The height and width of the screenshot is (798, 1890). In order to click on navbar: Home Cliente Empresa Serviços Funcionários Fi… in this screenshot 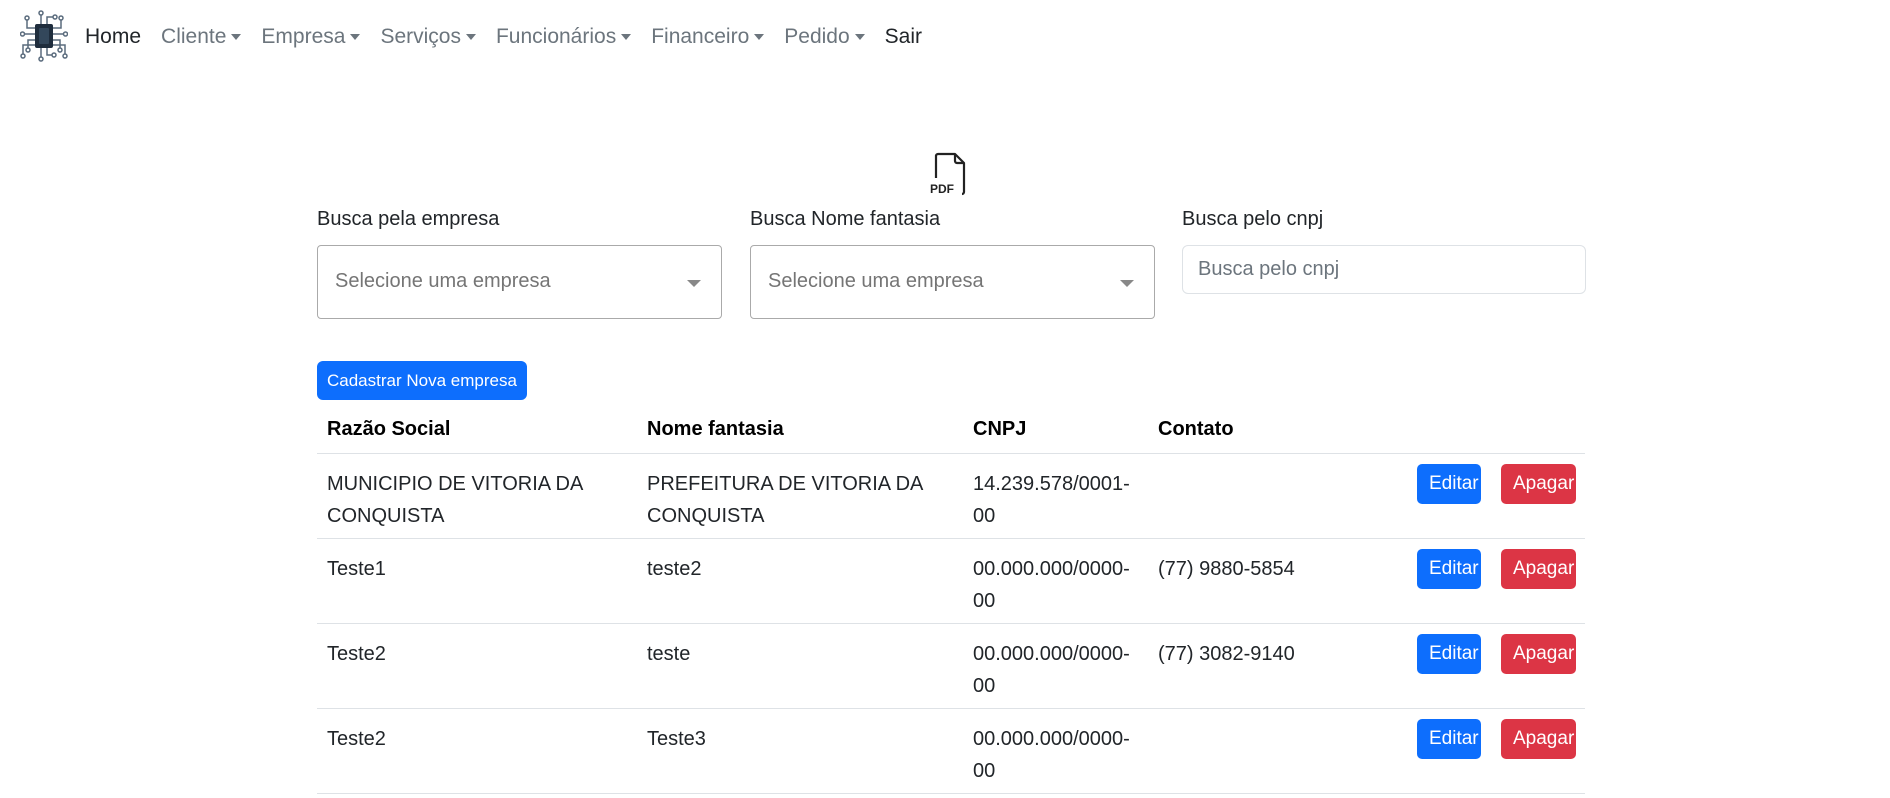, I will do `click(945, 37)`.